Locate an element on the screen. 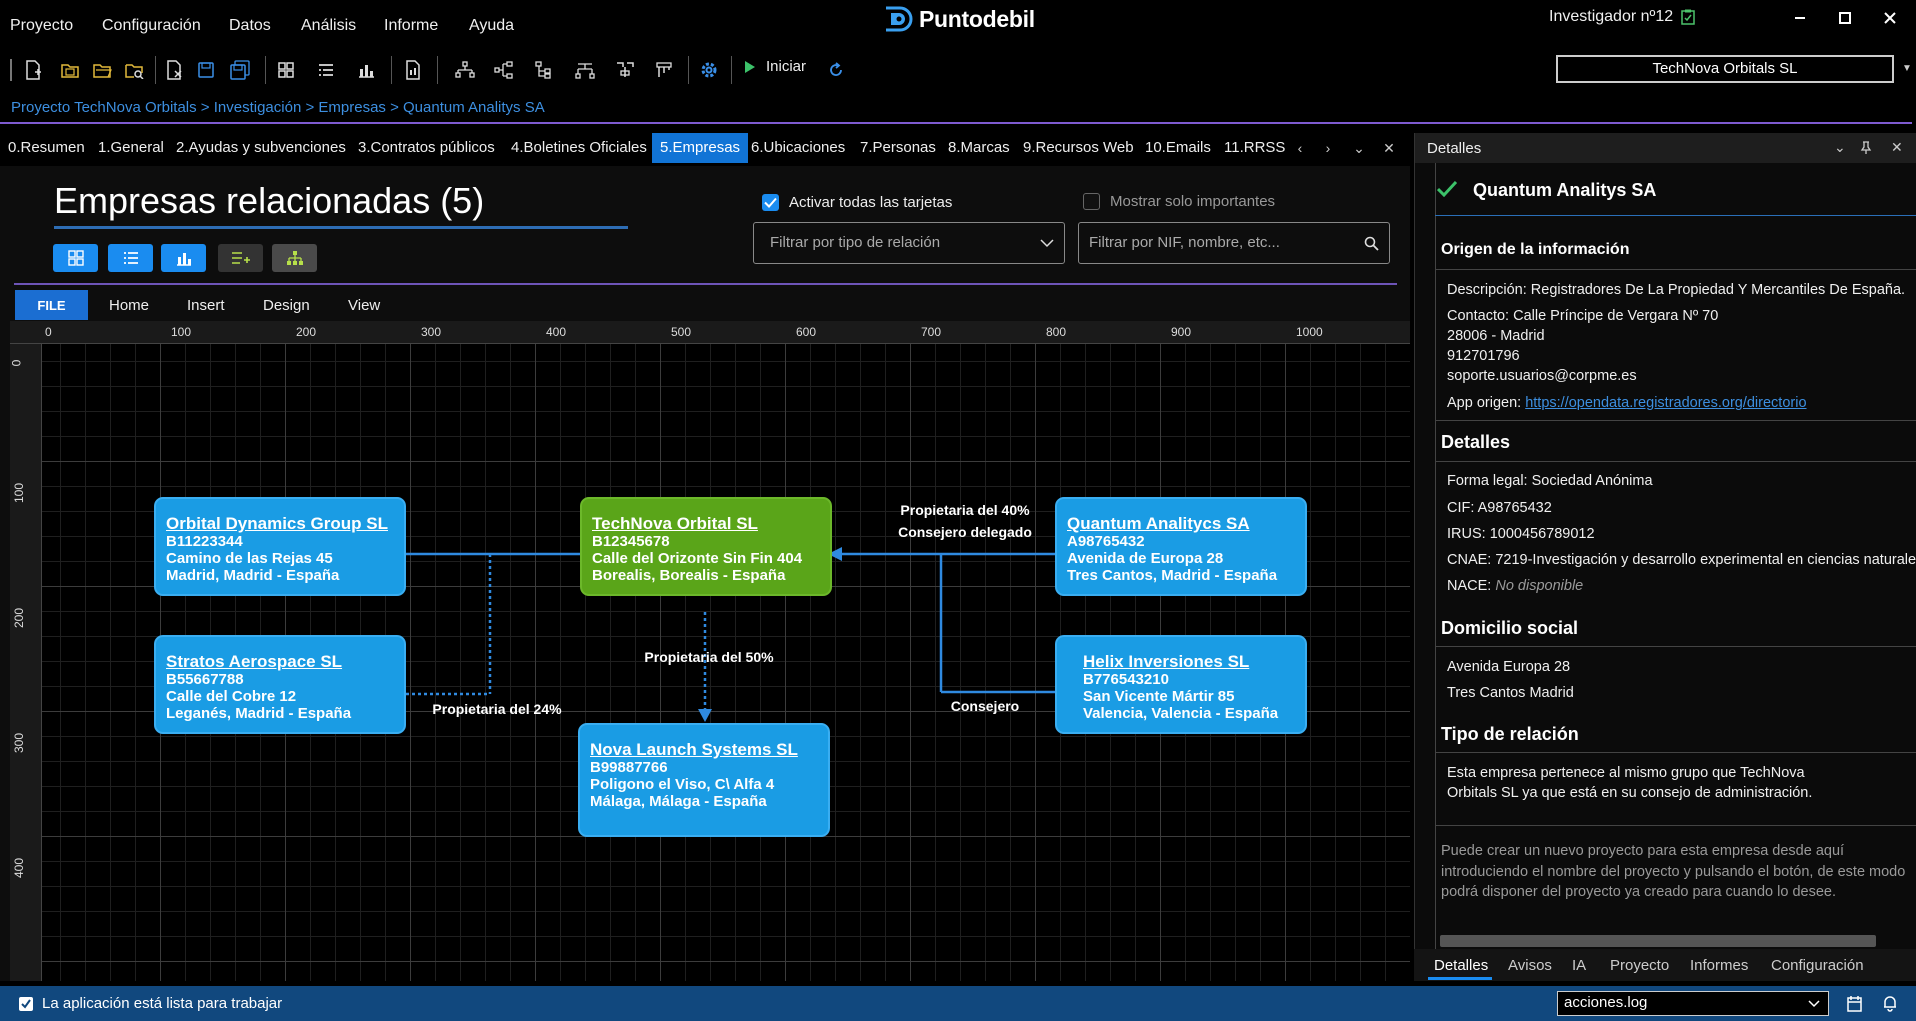  layout-bottom-icon is located at coordinates (585, 70).